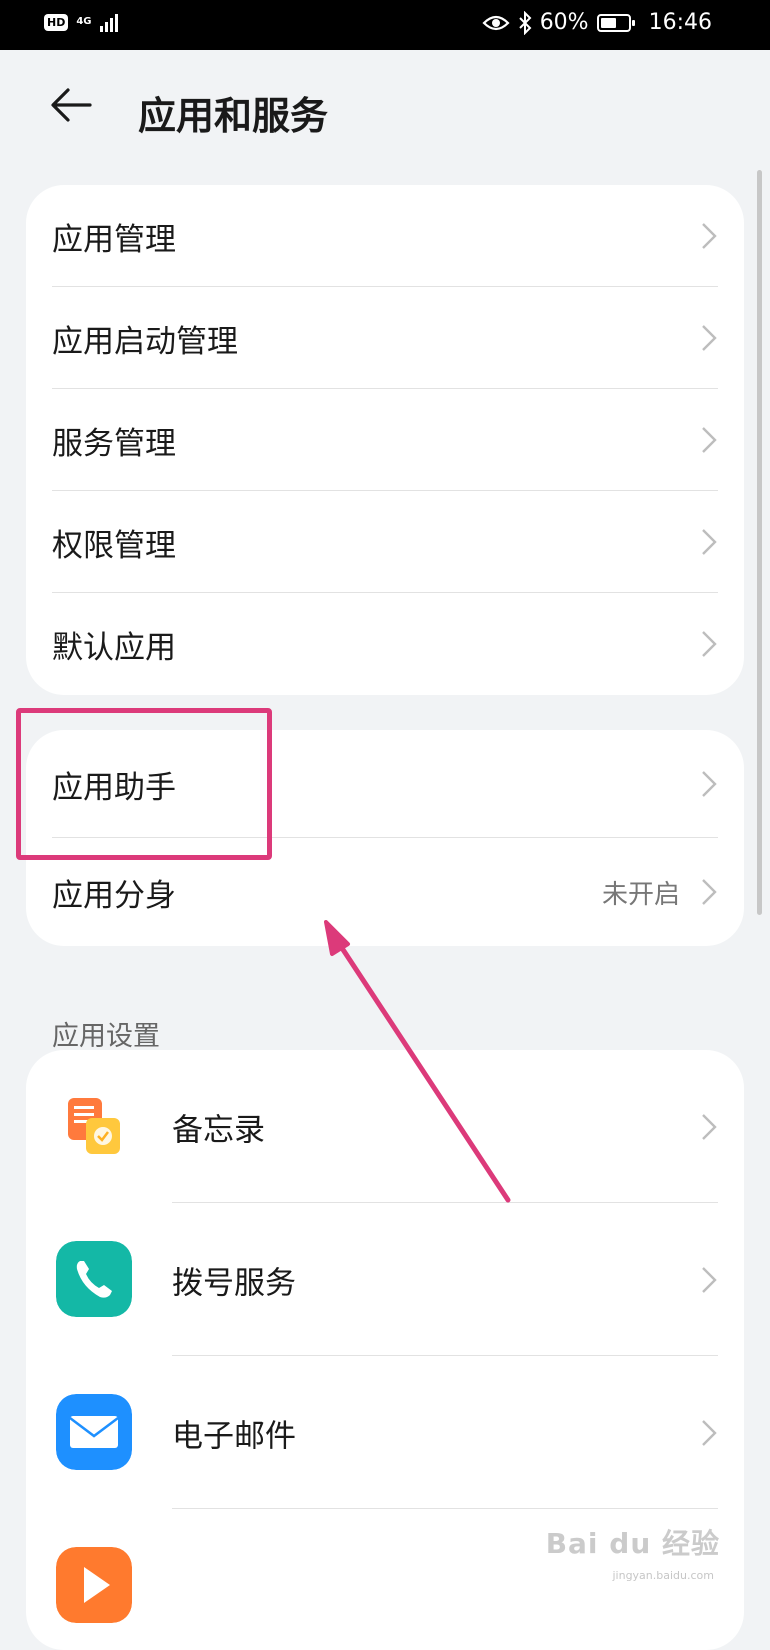 This screenshot has height=1650, width=770. What do you see at coordinates (632, 1543) in the screenshot?
I see `watermark: Bai du 经验` at bounding box center [632, 1543].